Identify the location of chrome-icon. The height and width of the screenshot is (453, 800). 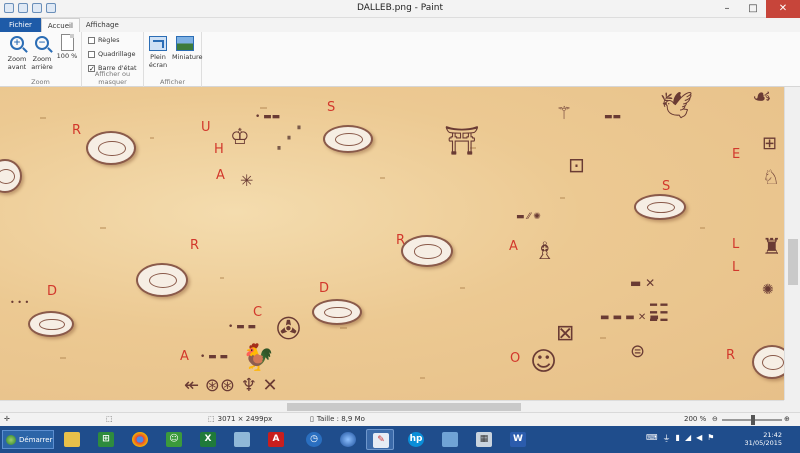
(140, 439).